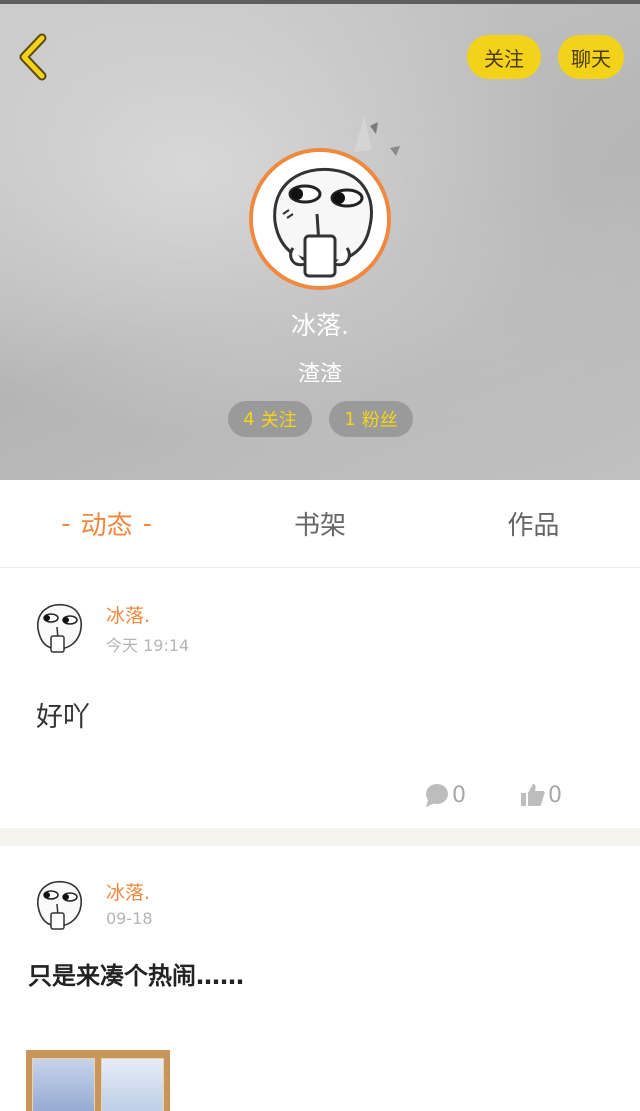 Image resolution: width=640 pixels, height=1111 pixels. I want to click on comment-bubble-icon, so click(437, 795).